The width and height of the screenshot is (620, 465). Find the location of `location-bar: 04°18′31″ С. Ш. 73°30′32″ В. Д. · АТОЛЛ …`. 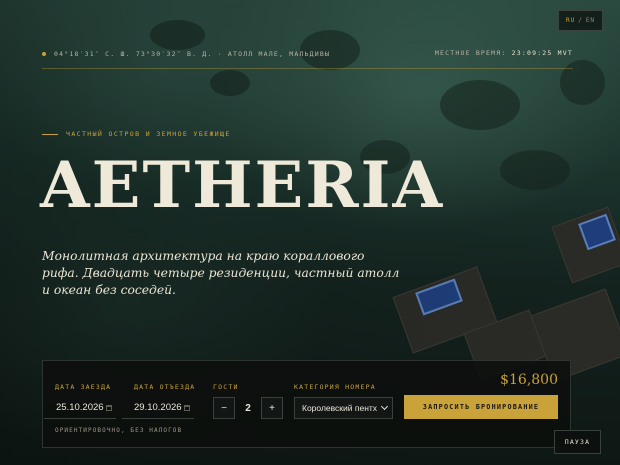

location-bar: 04°18′31″ С. Ш. 73°30′32″ В. Д. · АТОЛЛ … is located at coordinates (186, 54).